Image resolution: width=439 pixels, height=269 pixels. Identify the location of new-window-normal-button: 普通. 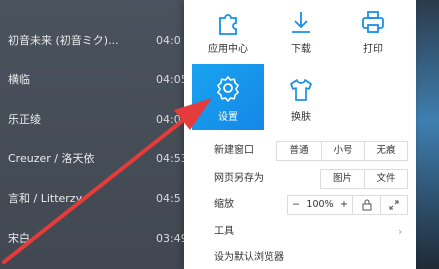
(299, 151).